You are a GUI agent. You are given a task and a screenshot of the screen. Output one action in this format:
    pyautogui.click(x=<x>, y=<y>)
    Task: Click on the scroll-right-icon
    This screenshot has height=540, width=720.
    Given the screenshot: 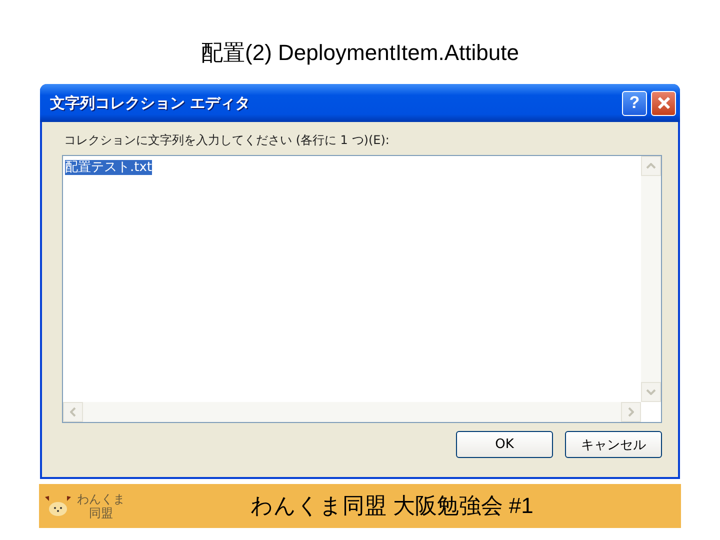 What is the action you would take?
    pyautogui.click(x=631, y=412)
    